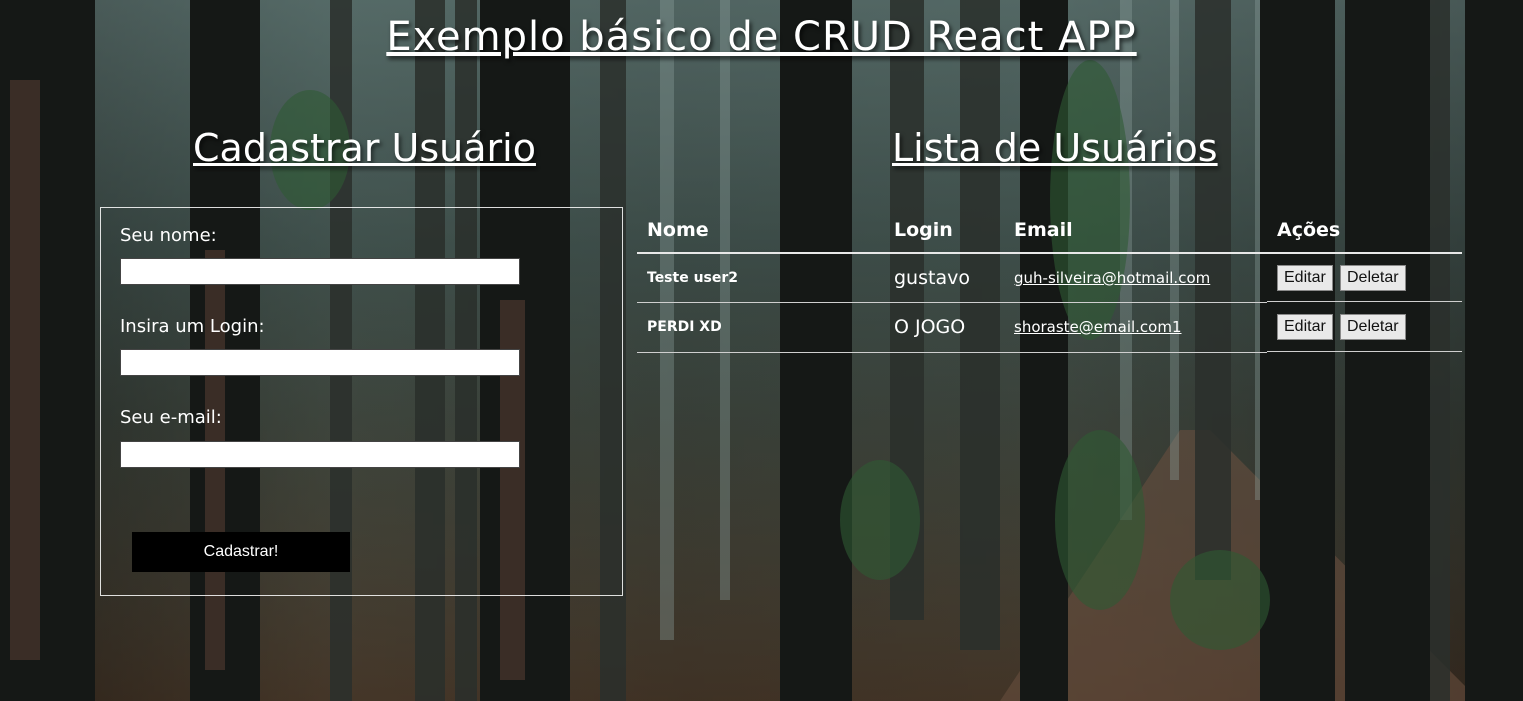  Describe the element at coordinates (1309, 230) in the screenshot. I see `column-header-actions: Ações` at that location.